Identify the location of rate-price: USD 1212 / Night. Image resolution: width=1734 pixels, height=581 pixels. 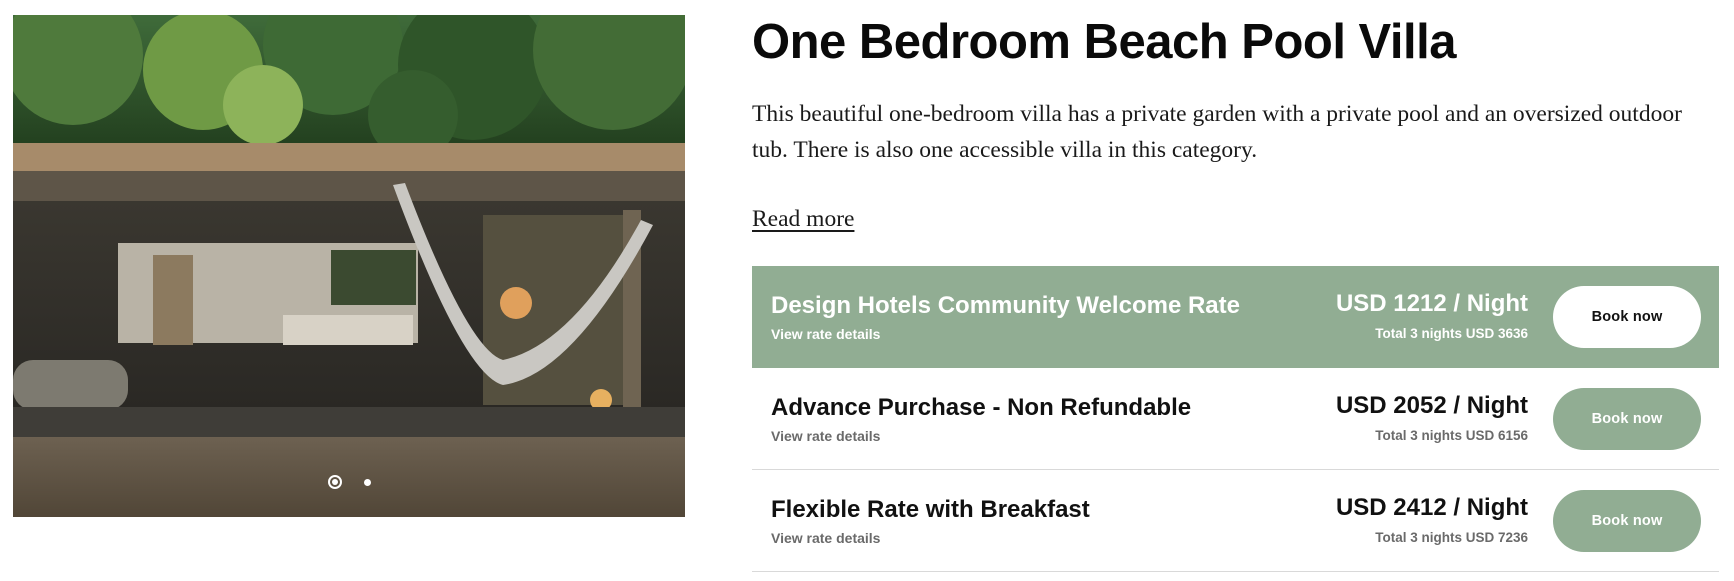
(1431, 303).